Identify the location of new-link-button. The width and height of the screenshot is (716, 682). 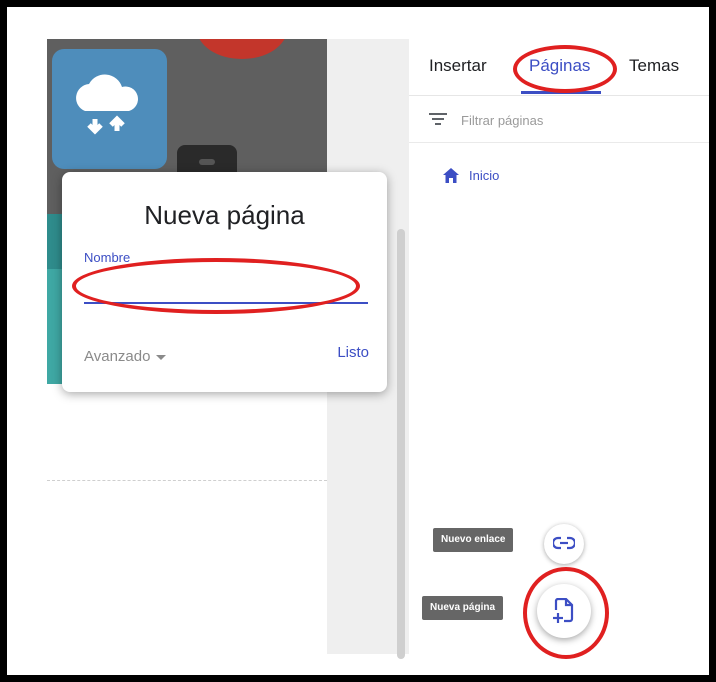
(564, 544).